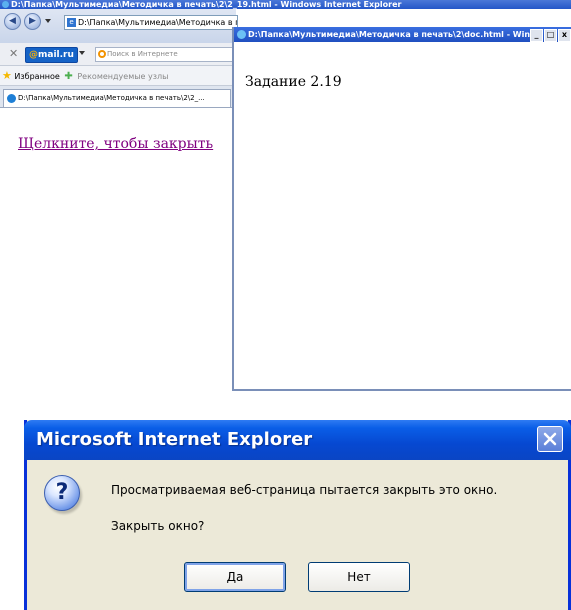 This screenshot has width=571, height=610. What do you see at coordinates (536, 35) in the screenshot?
I see `minimize-icon: _` at bounding box center [536, 35].